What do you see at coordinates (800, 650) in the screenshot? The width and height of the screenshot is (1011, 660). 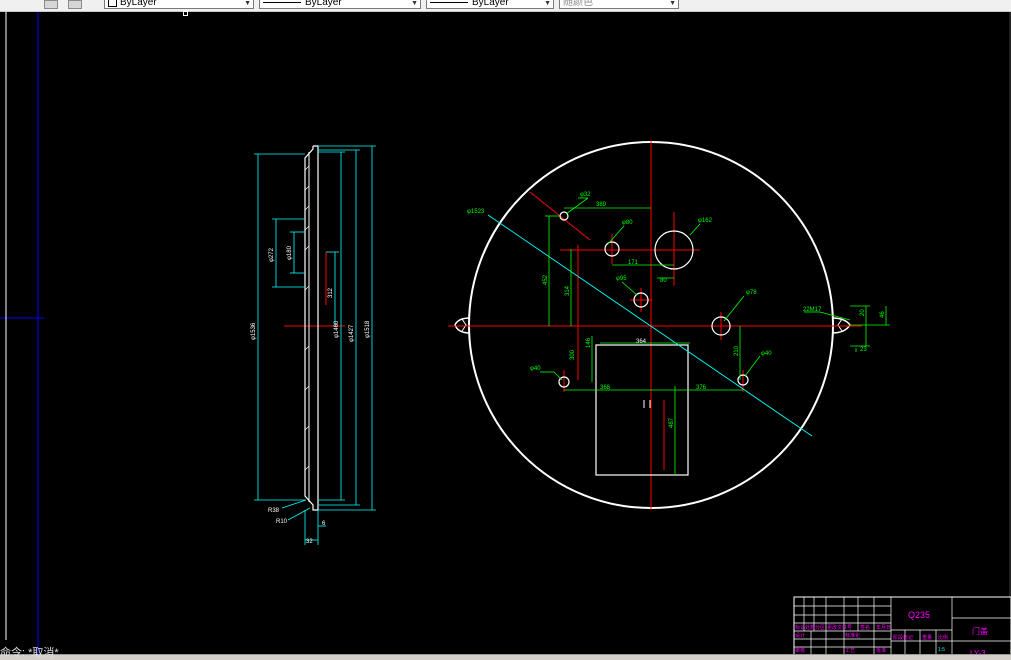 I see `title-row-label-2: 审核` at bounding box center [800, 650].